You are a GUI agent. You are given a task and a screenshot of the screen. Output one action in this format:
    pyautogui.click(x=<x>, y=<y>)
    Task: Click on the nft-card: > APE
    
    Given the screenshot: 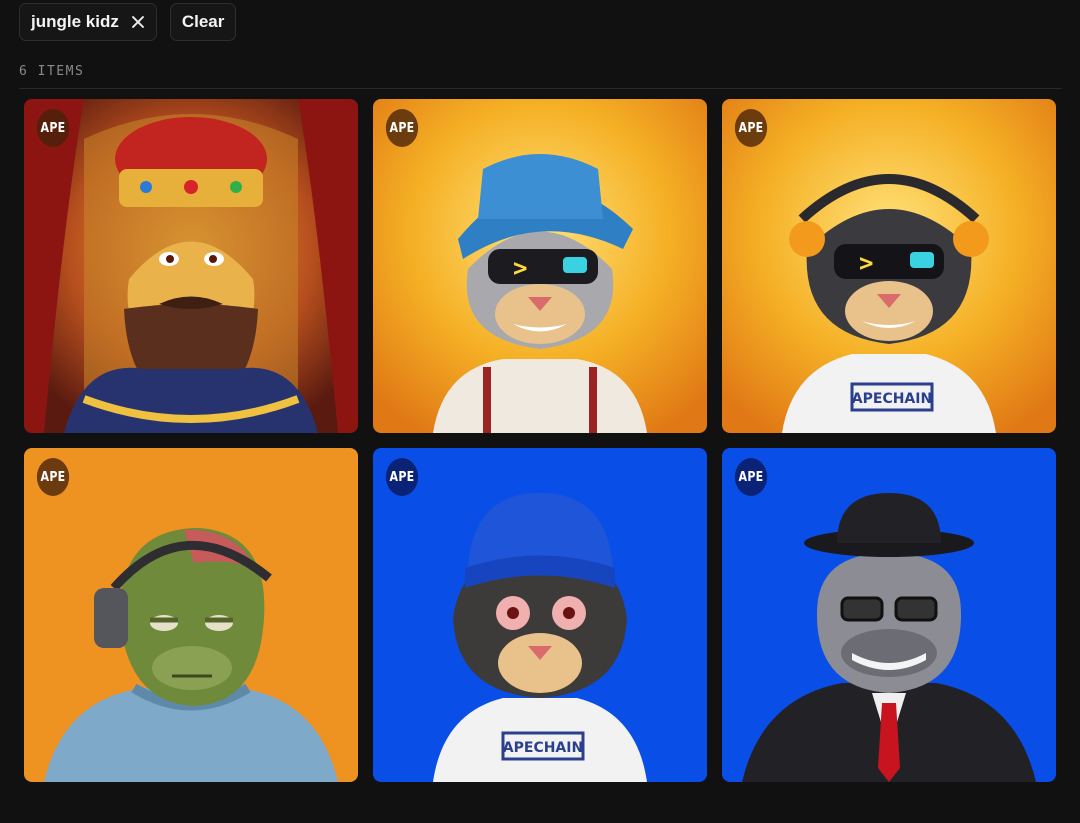 What is the action you would take?
    pyautogui.click(x=540, y=266)
    